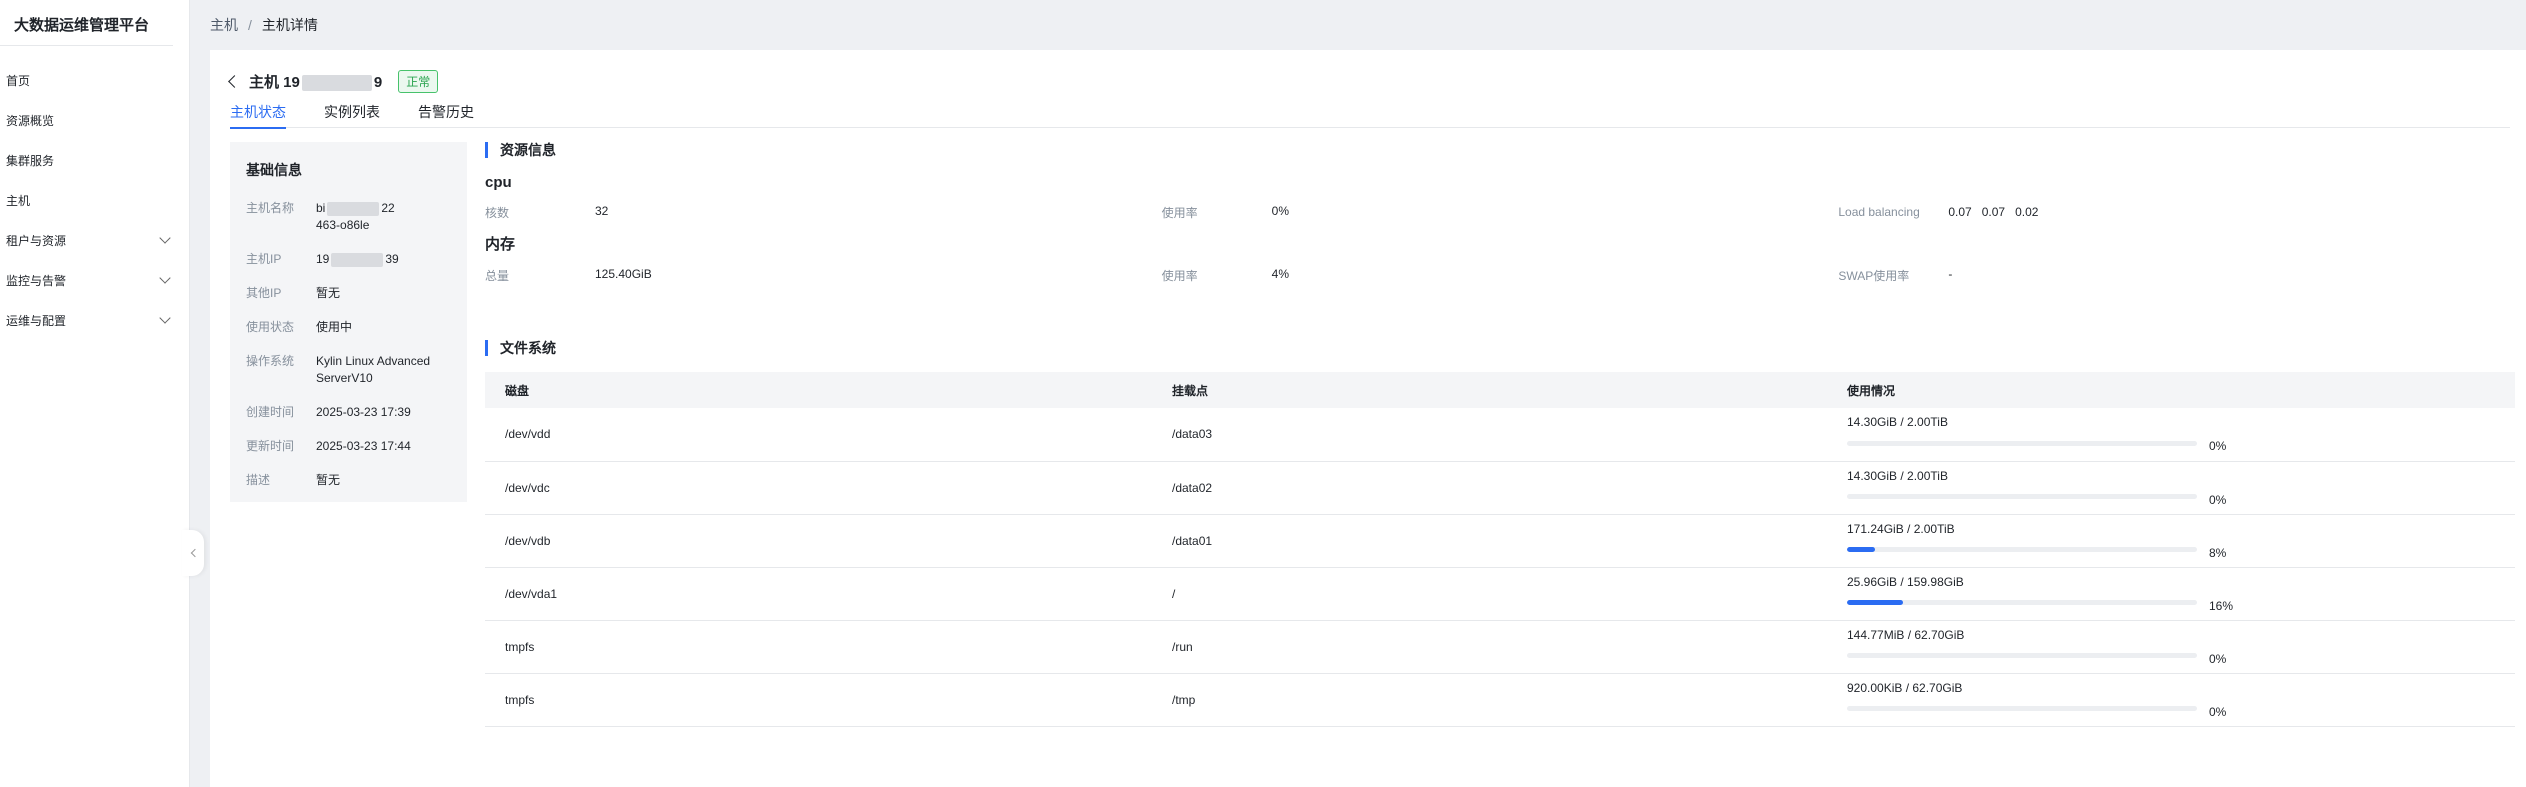 Image resolution: width=2526 pixels, height=787 pixels. I want to click on sidebar-item-label: 运维与配置, so click(36, 320).